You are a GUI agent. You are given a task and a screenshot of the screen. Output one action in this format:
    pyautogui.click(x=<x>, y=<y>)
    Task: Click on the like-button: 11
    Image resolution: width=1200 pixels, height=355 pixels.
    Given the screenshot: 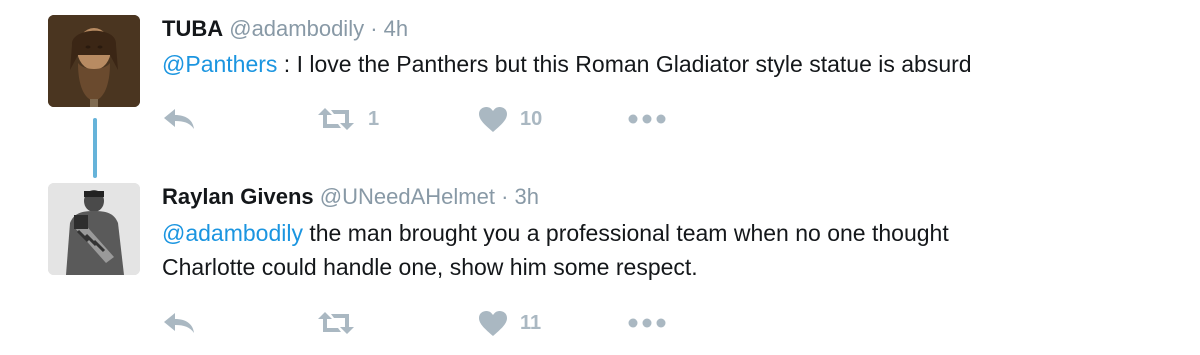 What is the action you would take?
    pyautogui.click(x=509, y=323)
    